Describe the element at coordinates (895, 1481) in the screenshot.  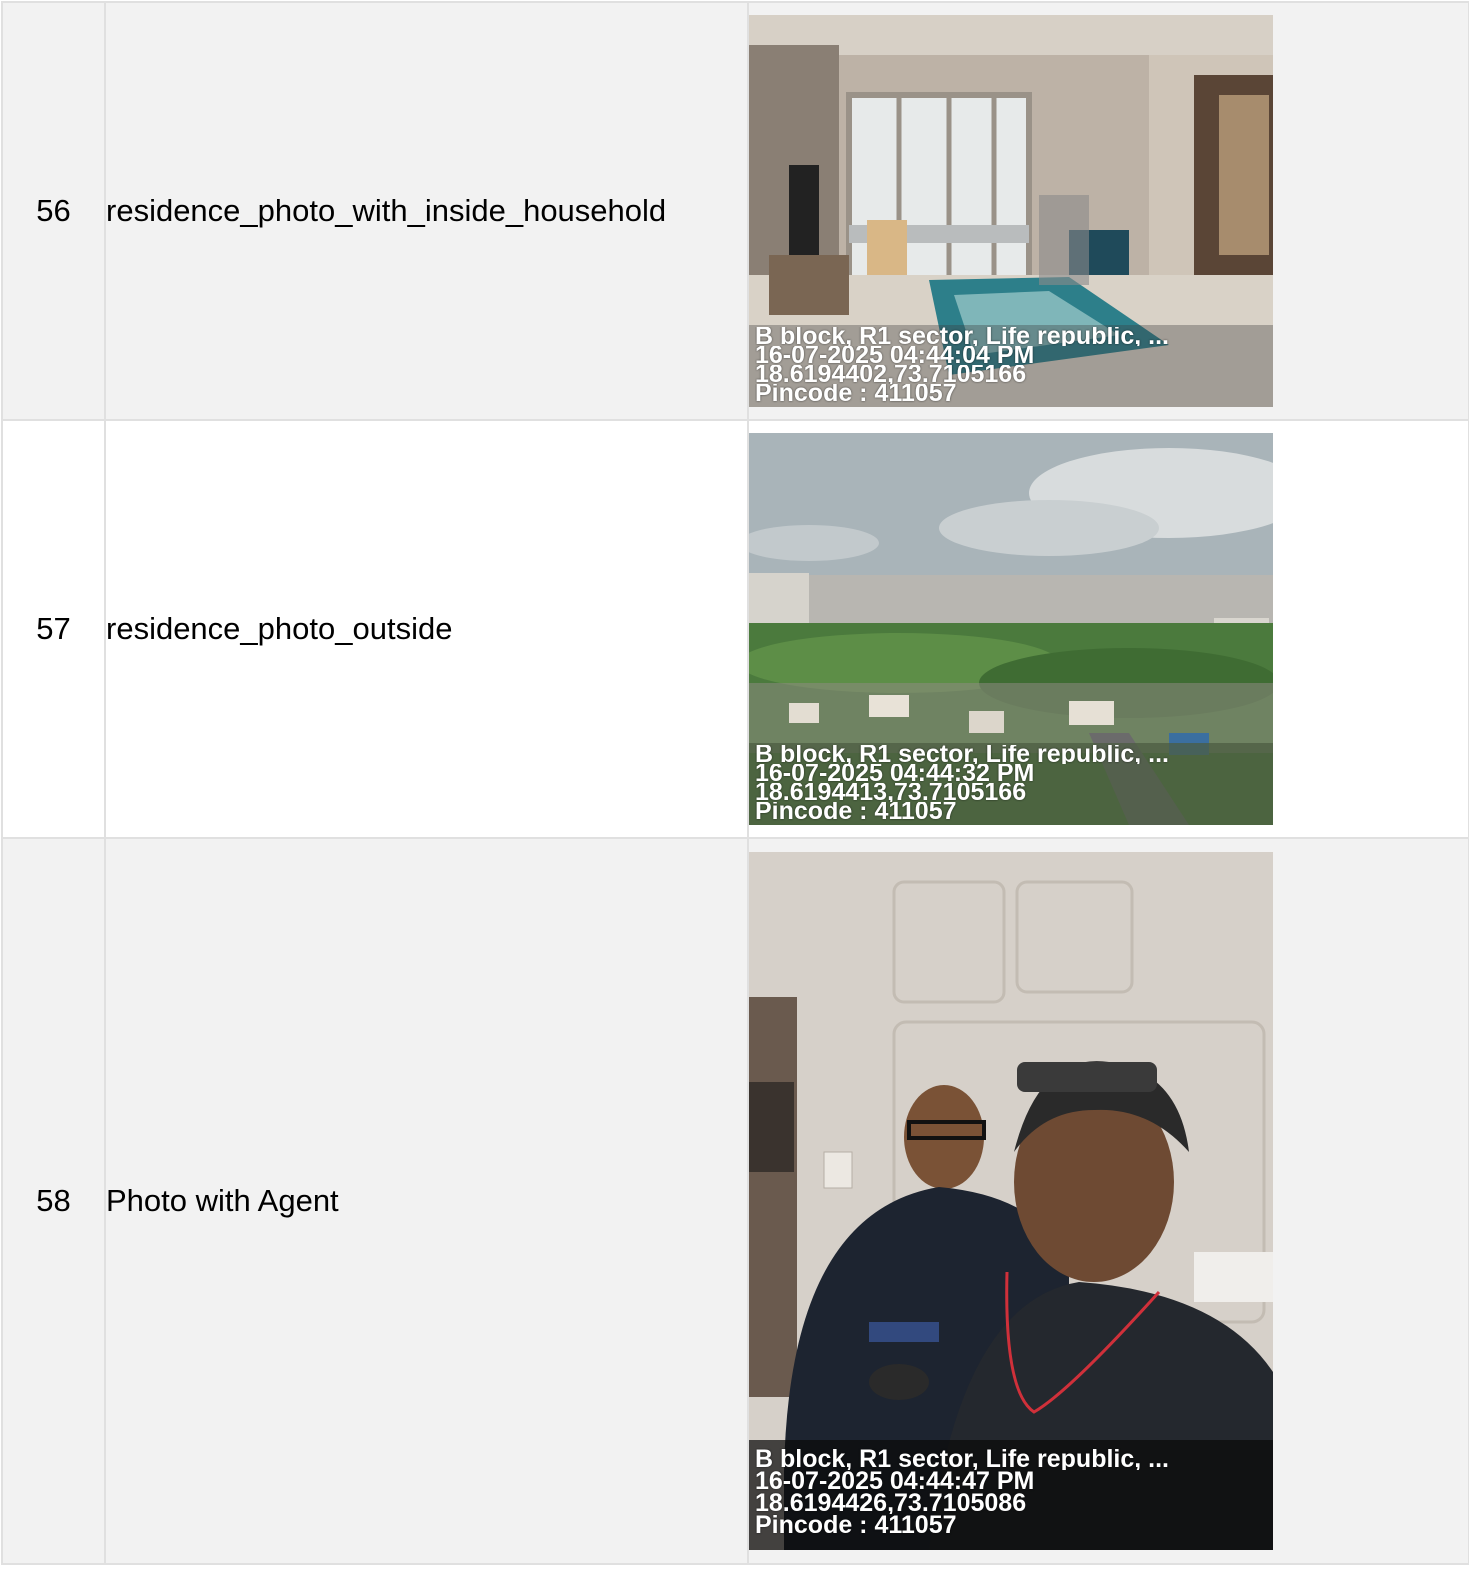
I see `stamp-datetime: 16-07-2025 04:44:47 PM` at that location.